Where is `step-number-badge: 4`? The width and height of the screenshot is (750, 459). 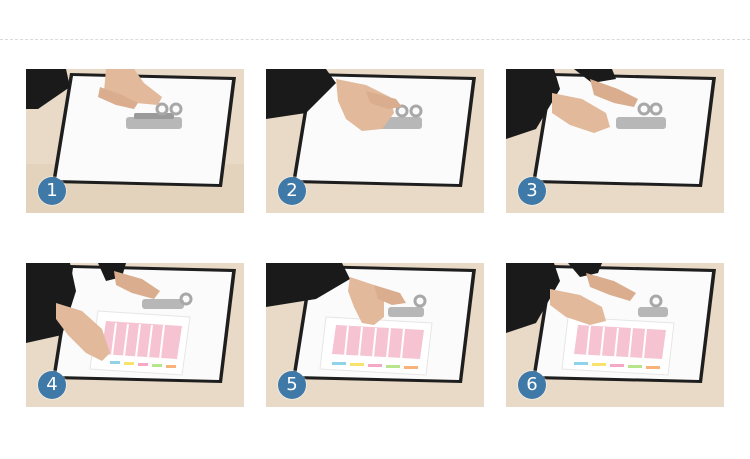 step-number-badge: 4 is located at coordinates (52, 385).